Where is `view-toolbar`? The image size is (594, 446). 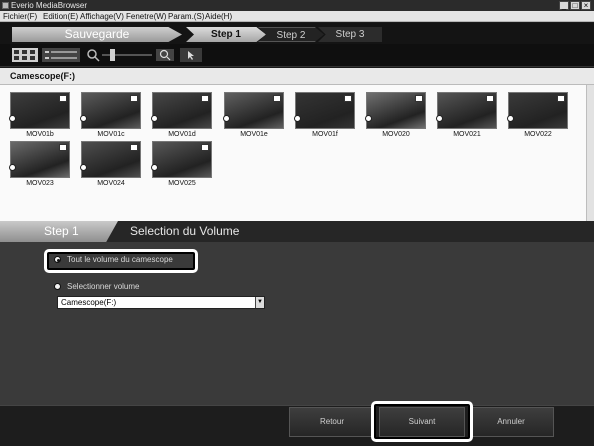
view-toolbar is located at coordinates (297, 55).